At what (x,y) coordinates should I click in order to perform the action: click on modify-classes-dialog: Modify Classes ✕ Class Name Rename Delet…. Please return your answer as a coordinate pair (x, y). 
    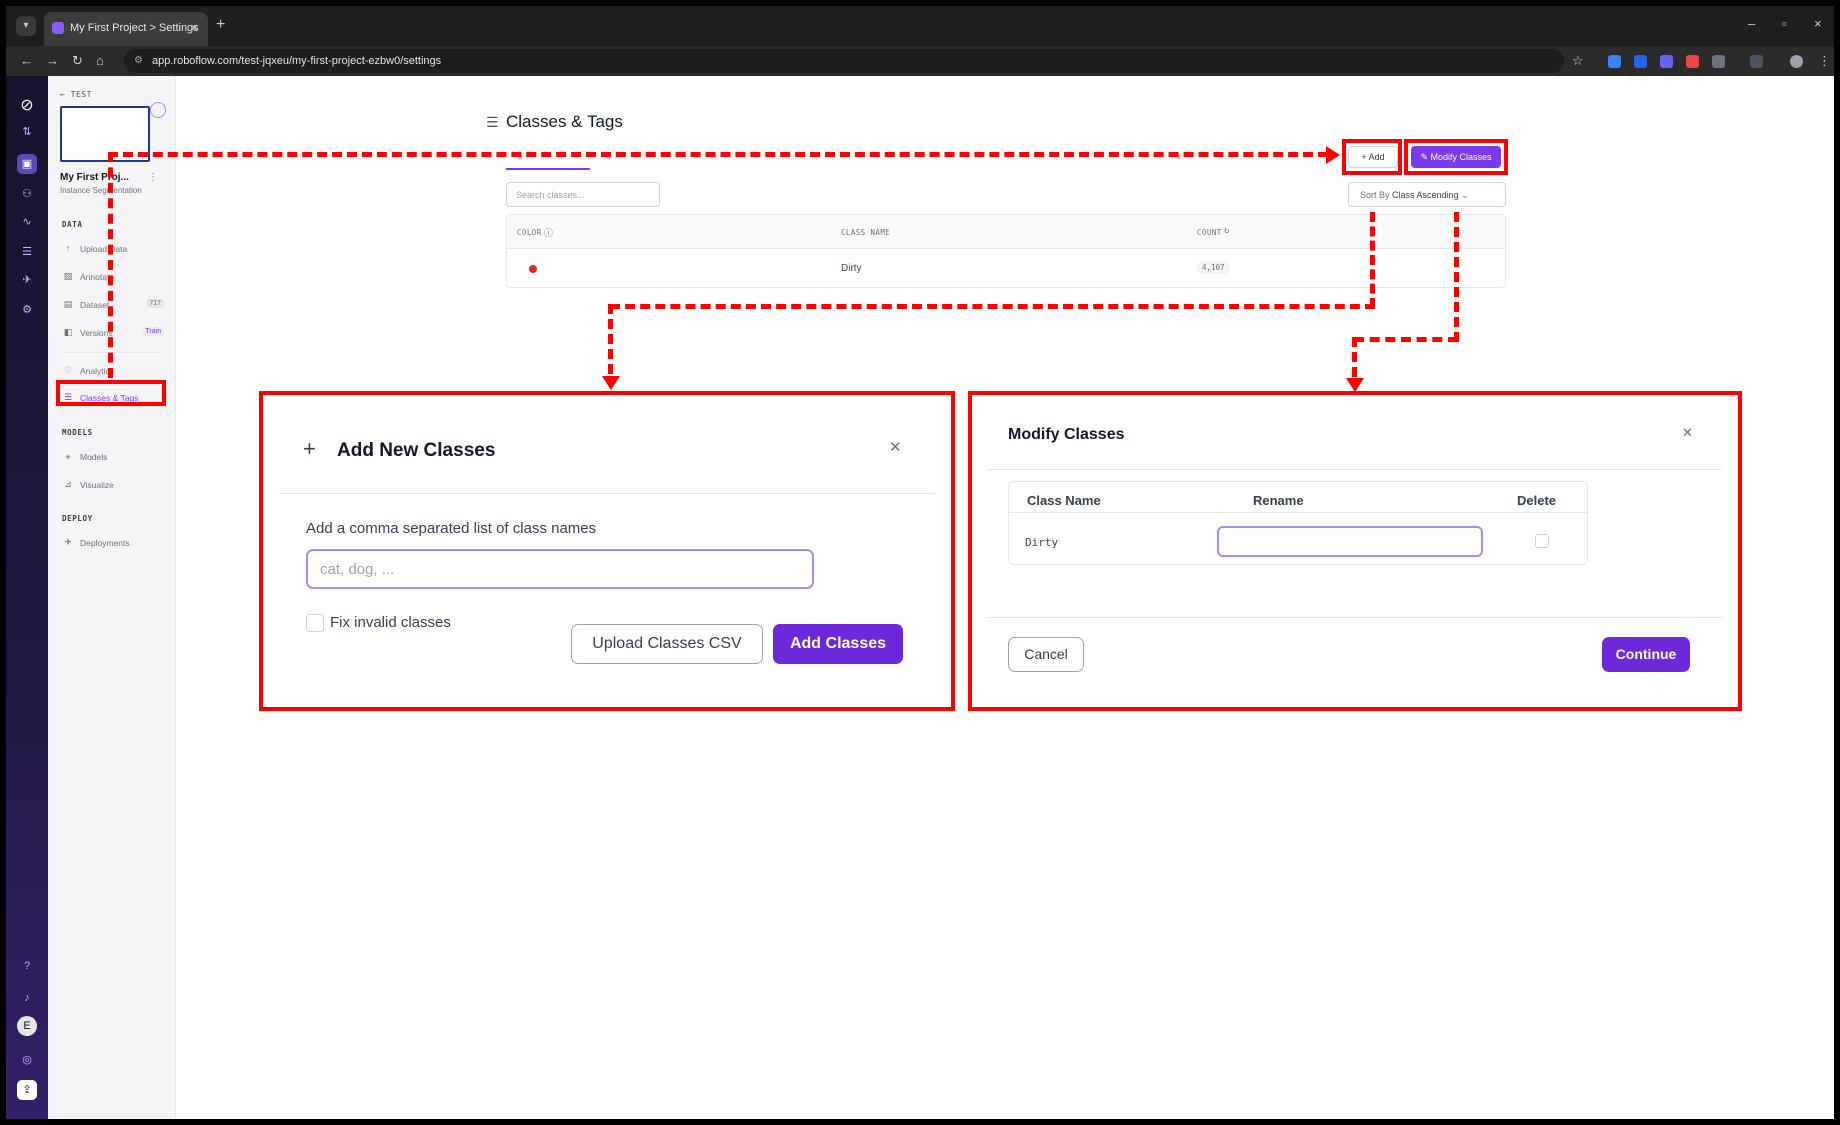
    Looking at the image, I should click on (1355, 551).